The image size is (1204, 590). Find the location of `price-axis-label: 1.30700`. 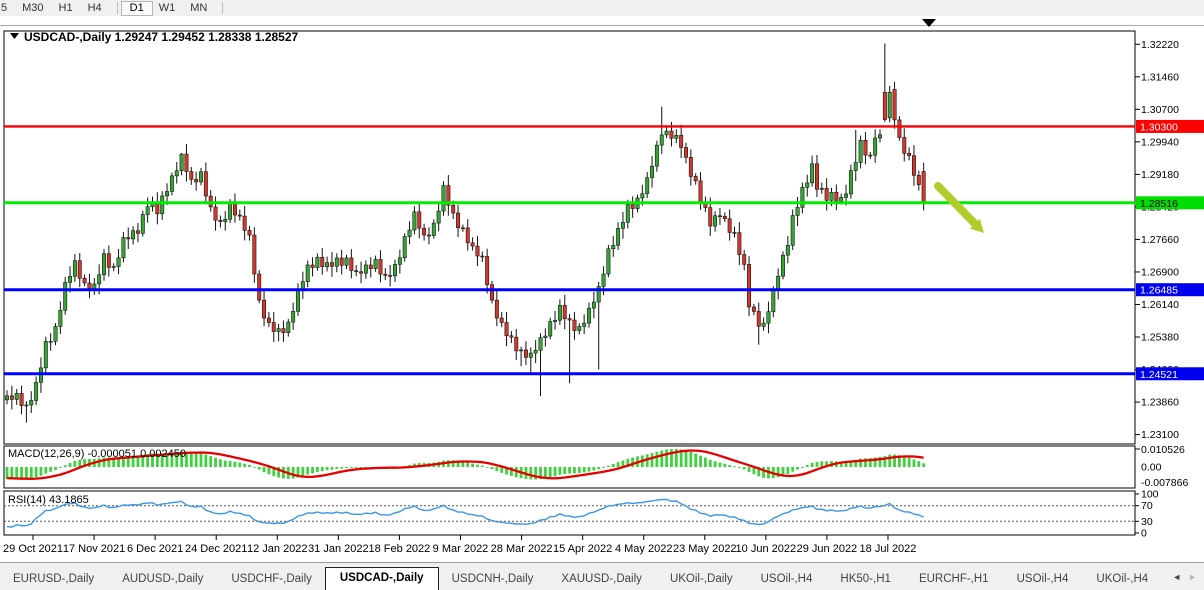

price-axis-label: 1.30700 is located at coordinates (1160, 110).